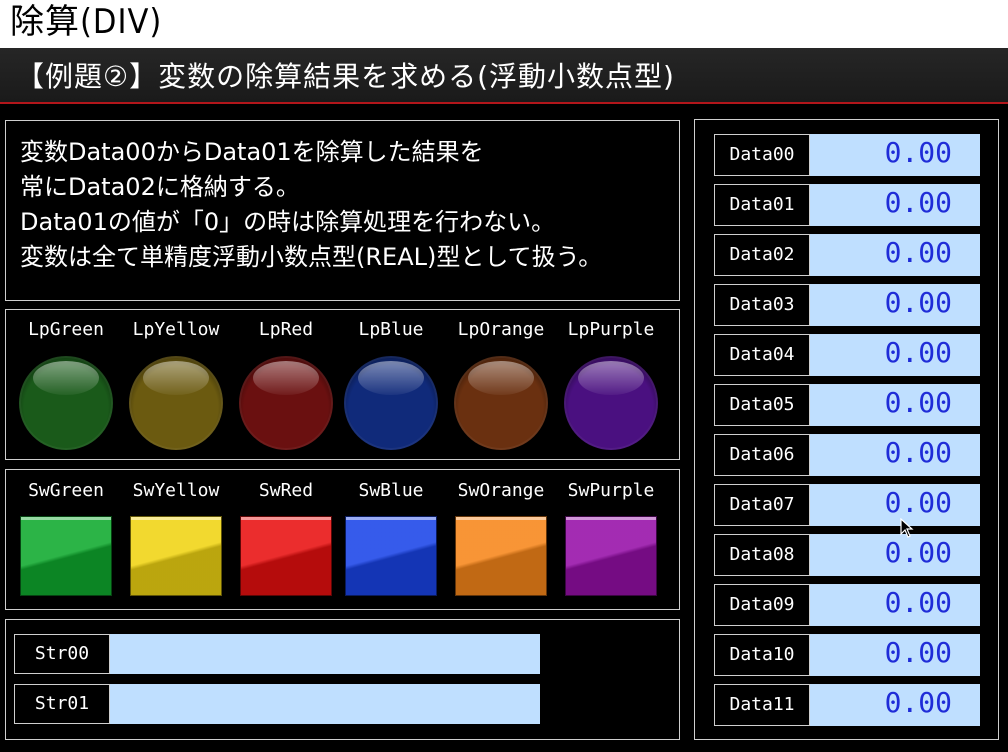  I want to click on lamp-label: LpYellow, so click(176, 329).